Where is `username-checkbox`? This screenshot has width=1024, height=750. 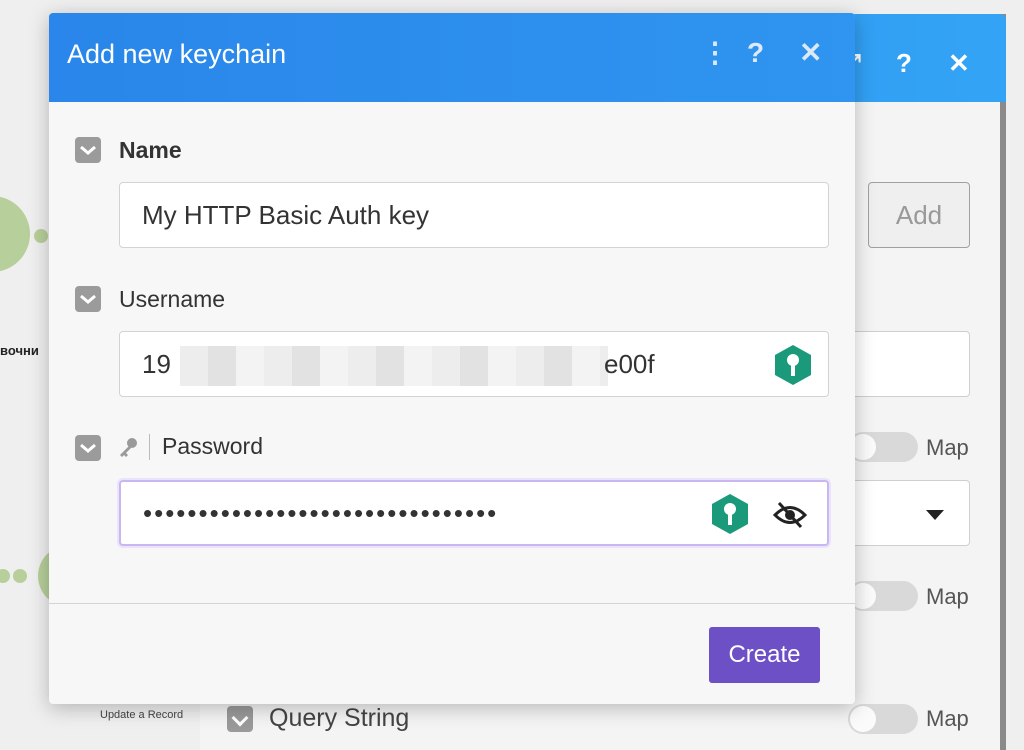 username-checkbox is located at coordinates (88, 299).